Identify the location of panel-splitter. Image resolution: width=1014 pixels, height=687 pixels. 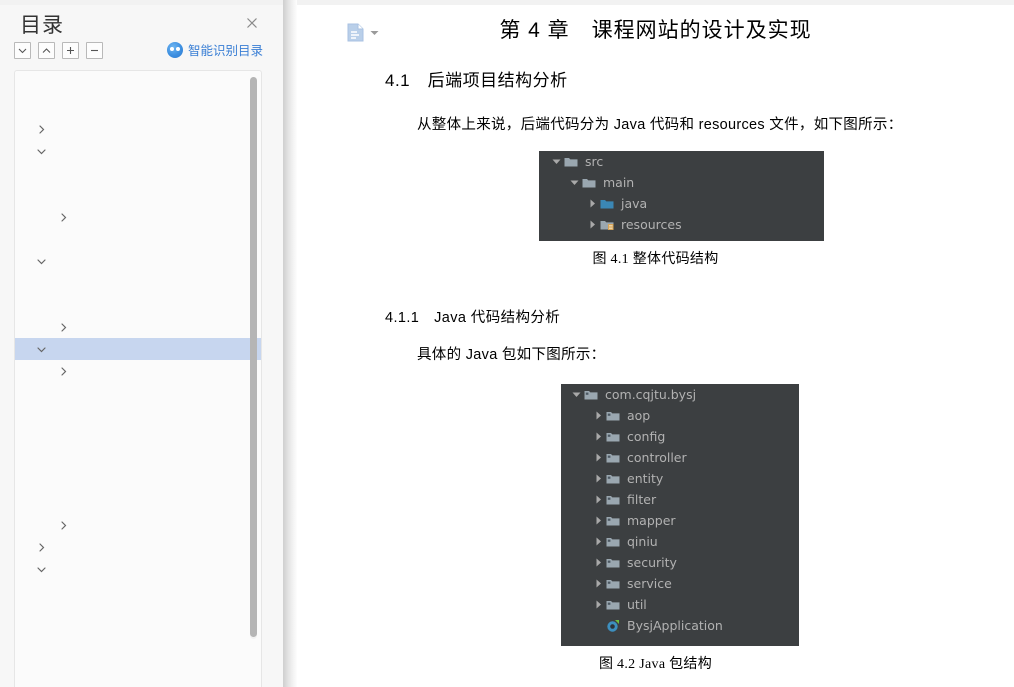
(290, 343).